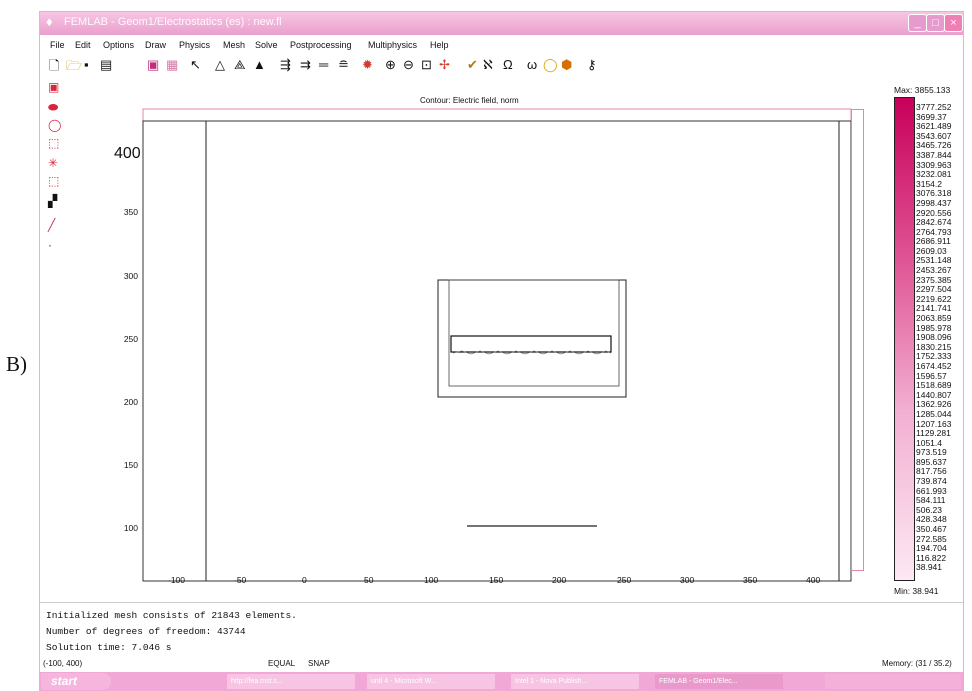  I want to click on vertical-scrollbar, so click(857, 340).